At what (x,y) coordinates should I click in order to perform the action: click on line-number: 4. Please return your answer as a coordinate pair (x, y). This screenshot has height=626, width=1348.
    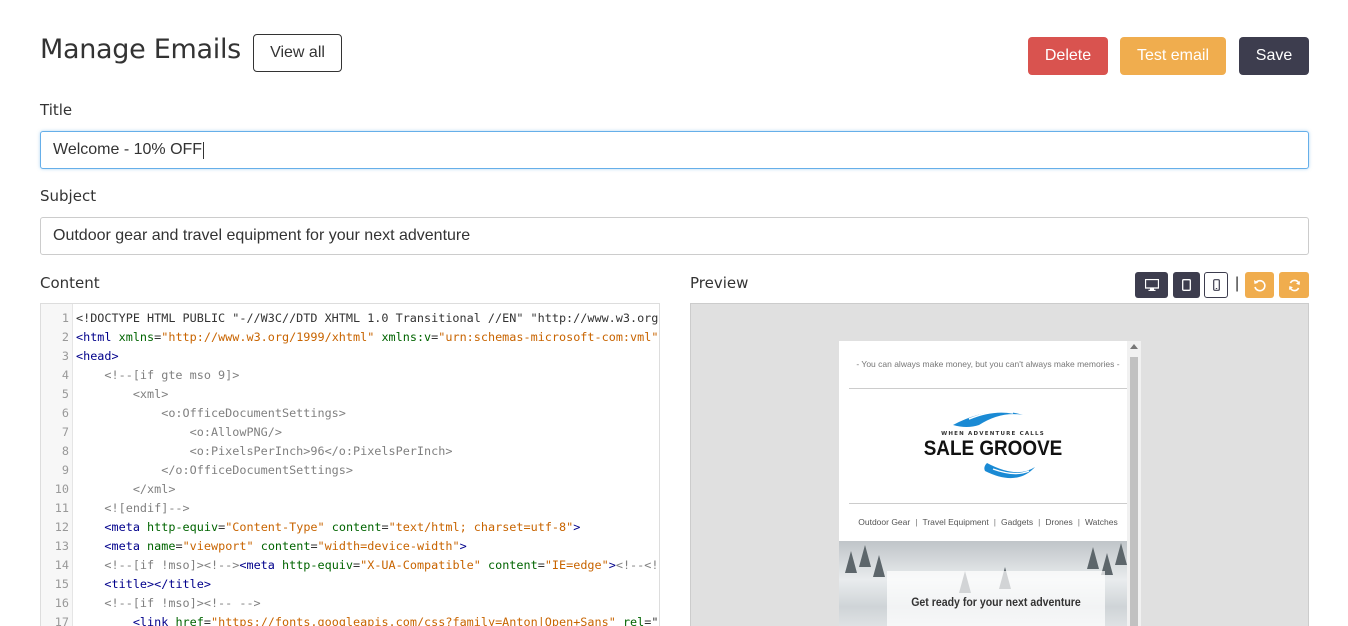
    Looking at the image, I should click on (65, 375).